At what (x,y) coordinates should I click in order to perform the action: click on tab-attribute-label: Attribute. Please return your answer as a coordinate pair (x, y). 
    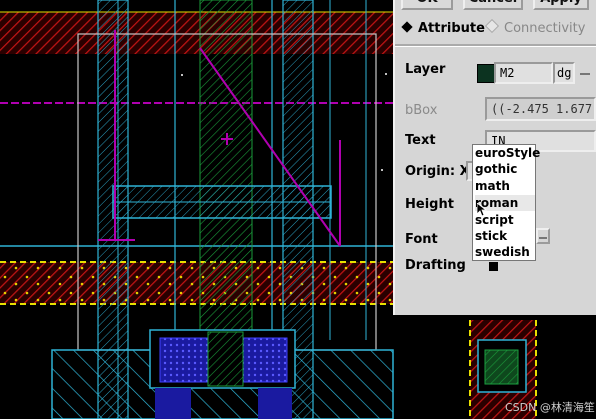
    Looking at the image, I should click on (451, 28).